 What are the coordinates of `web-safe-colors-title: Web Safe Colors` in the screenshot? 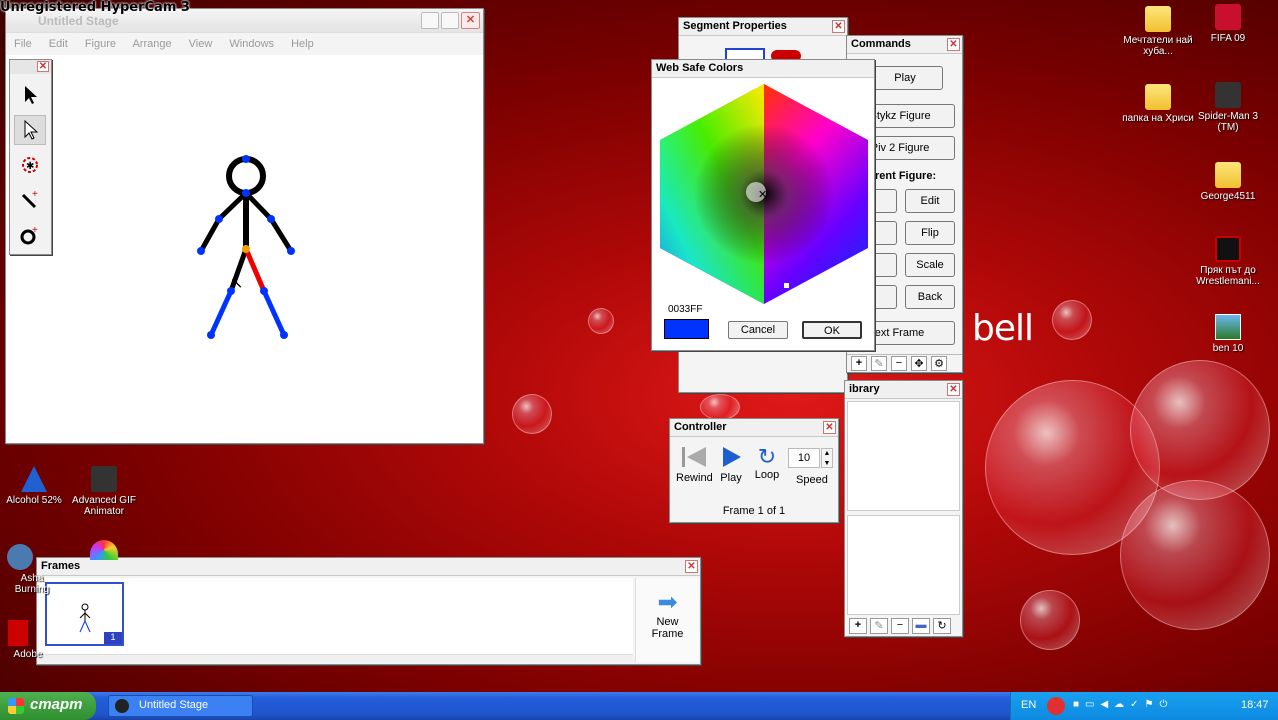 It's located at (700, 68).